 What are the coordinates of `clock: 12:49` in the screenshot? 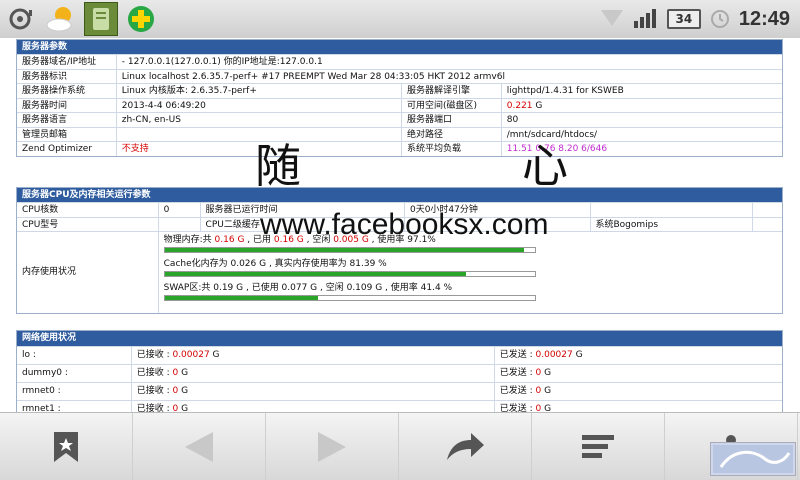 It's located at (764, 18).